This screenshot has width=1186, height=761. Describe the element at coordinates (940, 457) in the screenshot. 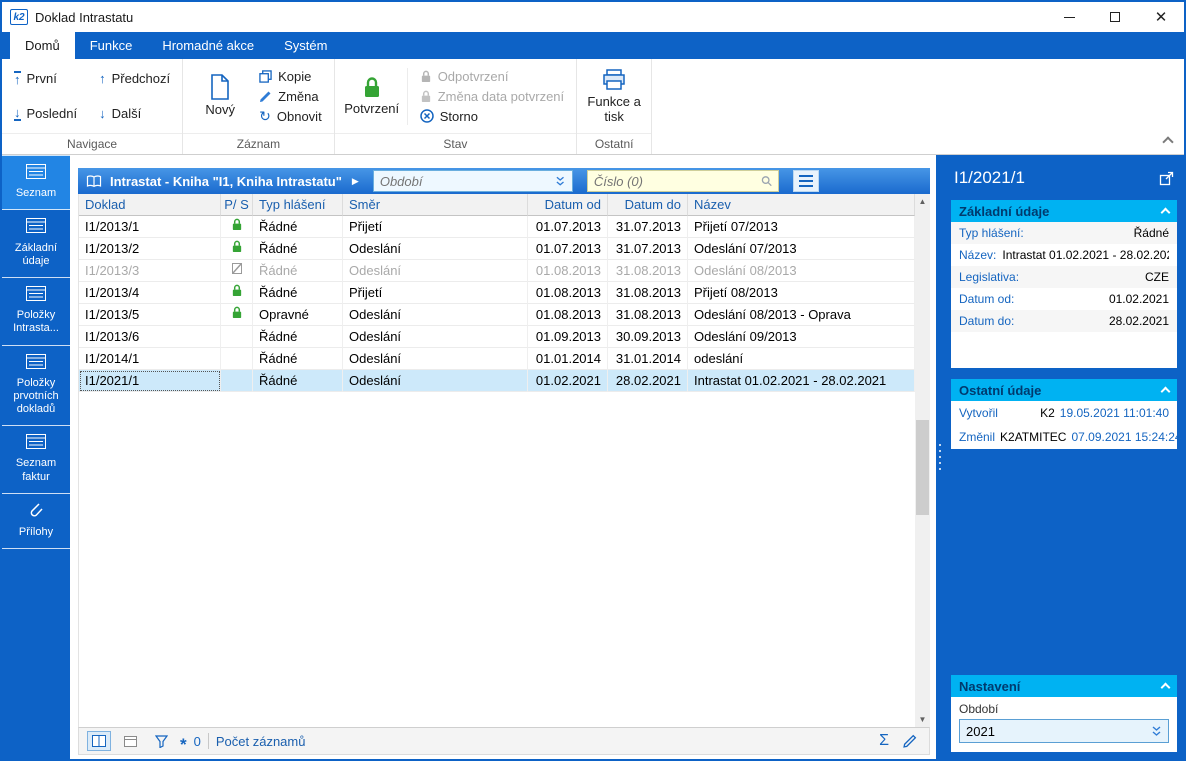

I see `panel-splitter` at that location.